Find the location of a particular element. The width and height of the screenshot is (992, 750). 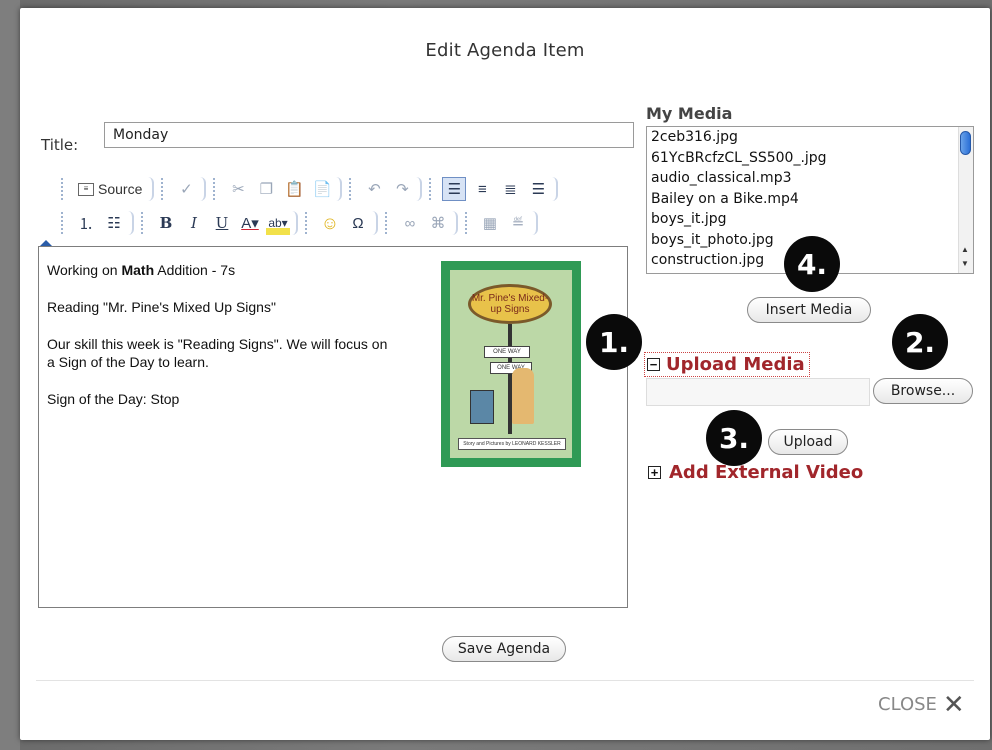

source-button: ≡ Source is located at coordinates (110, 189).